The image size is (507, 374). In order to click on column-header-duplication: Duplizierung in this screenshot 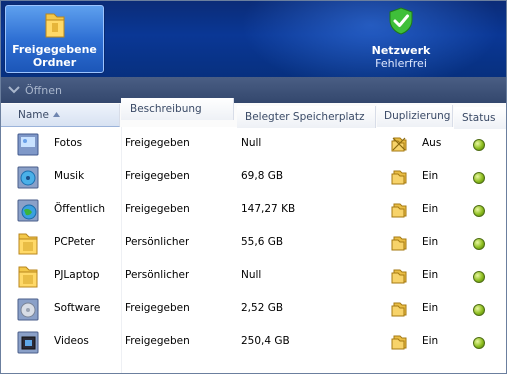, I will do `click(415, 116)`.